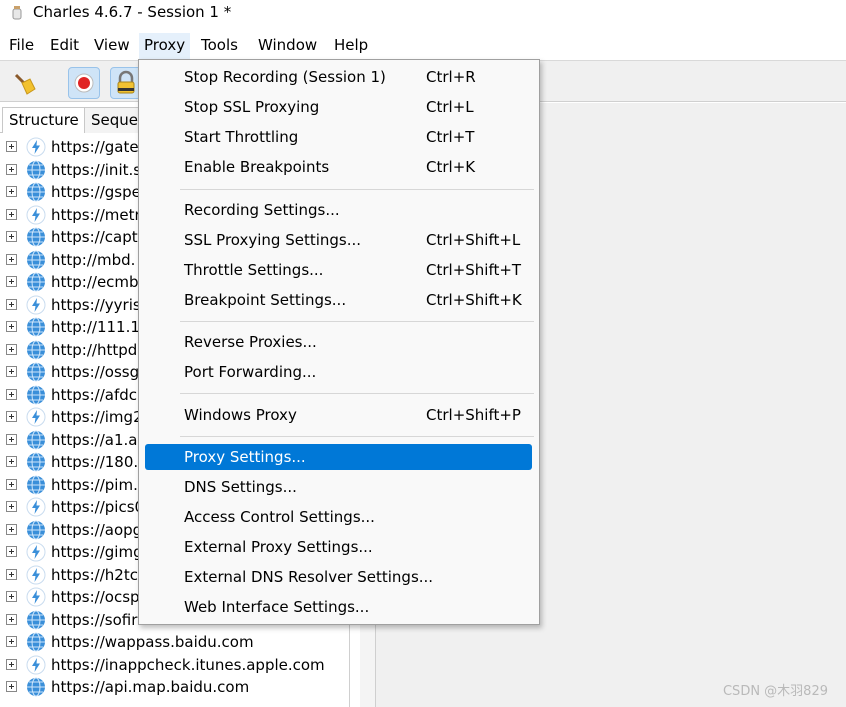  Describe the element at coordinates (44, 120) in the screenshot. I see `tab-structure: Structure` at that location.